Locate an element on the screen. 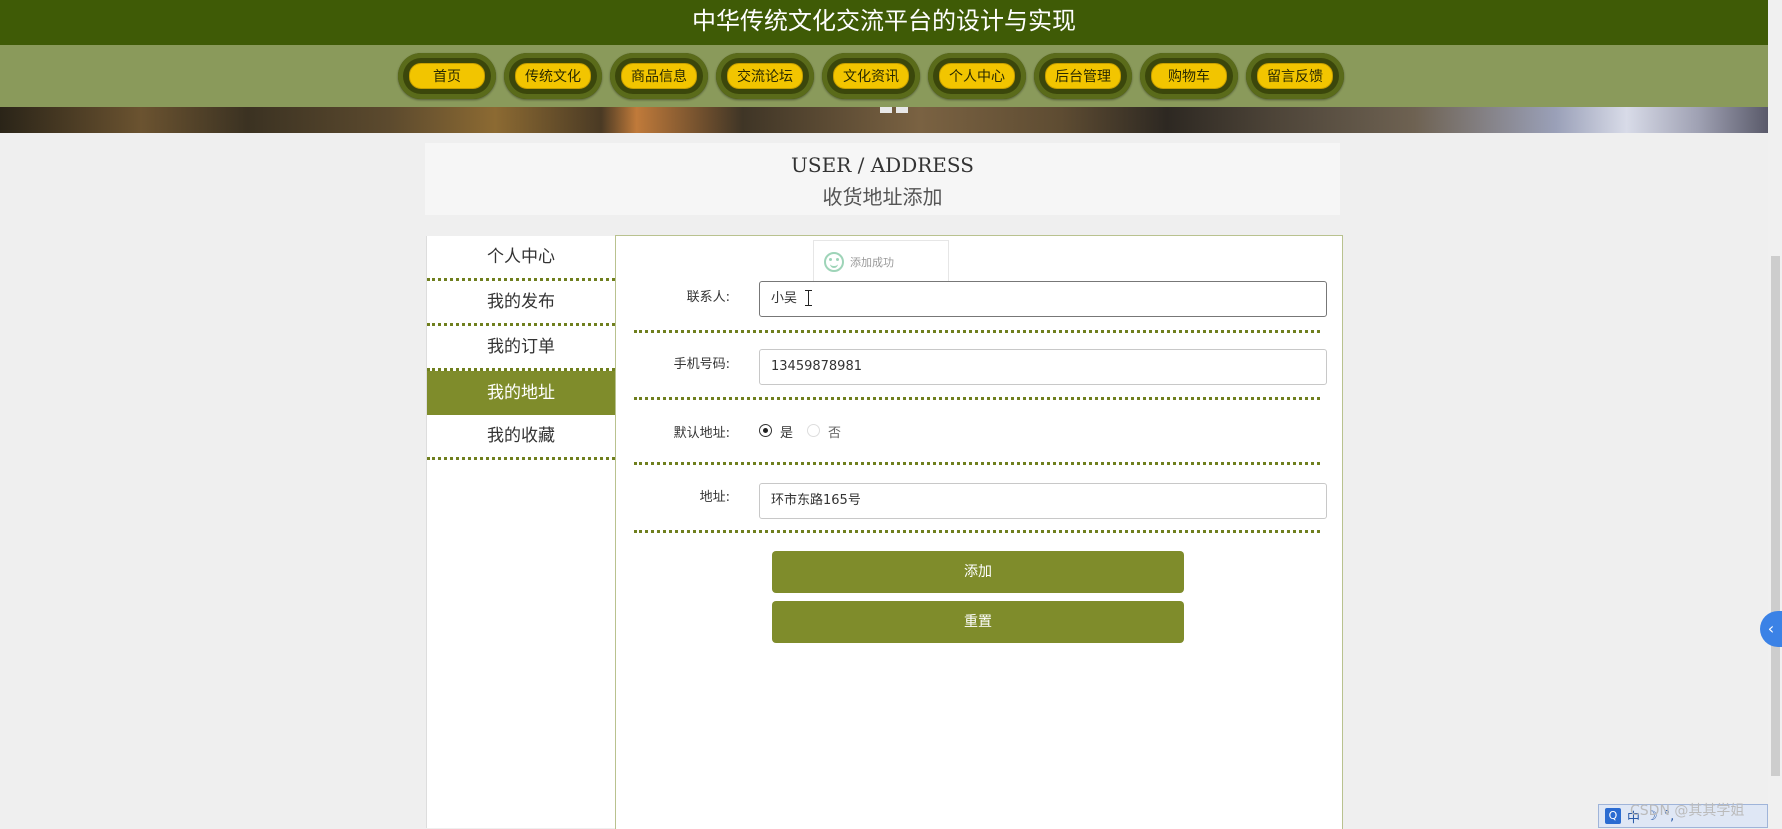 The height and width of the screenshot is (829, 1782). nav-label: 传统文化 is located at coordinates (553, 76).